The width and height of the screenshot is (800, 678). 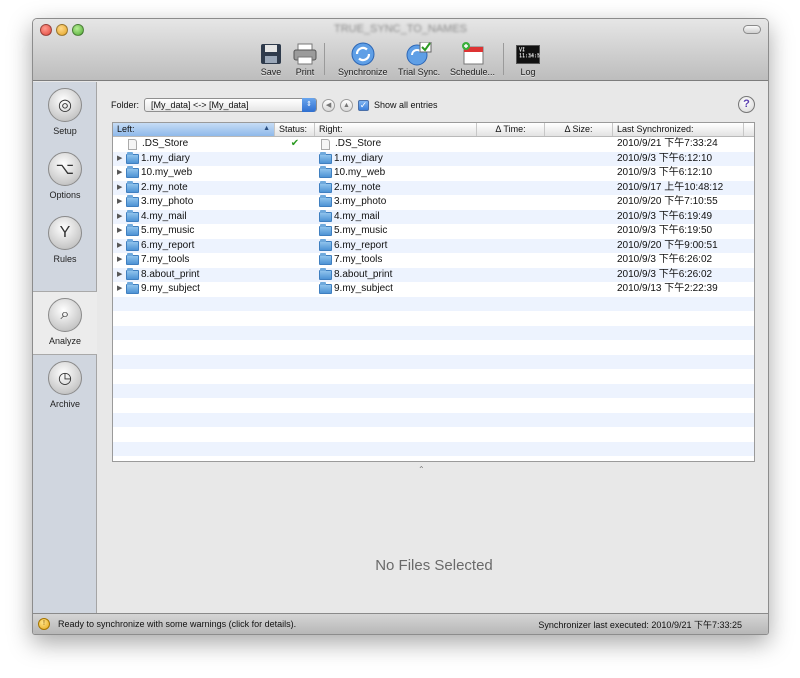 I want to click on table-row: ▶ 5.my_music 5.my_music 2010/9/3 下午6:19:50, so click(x=433, y=231).